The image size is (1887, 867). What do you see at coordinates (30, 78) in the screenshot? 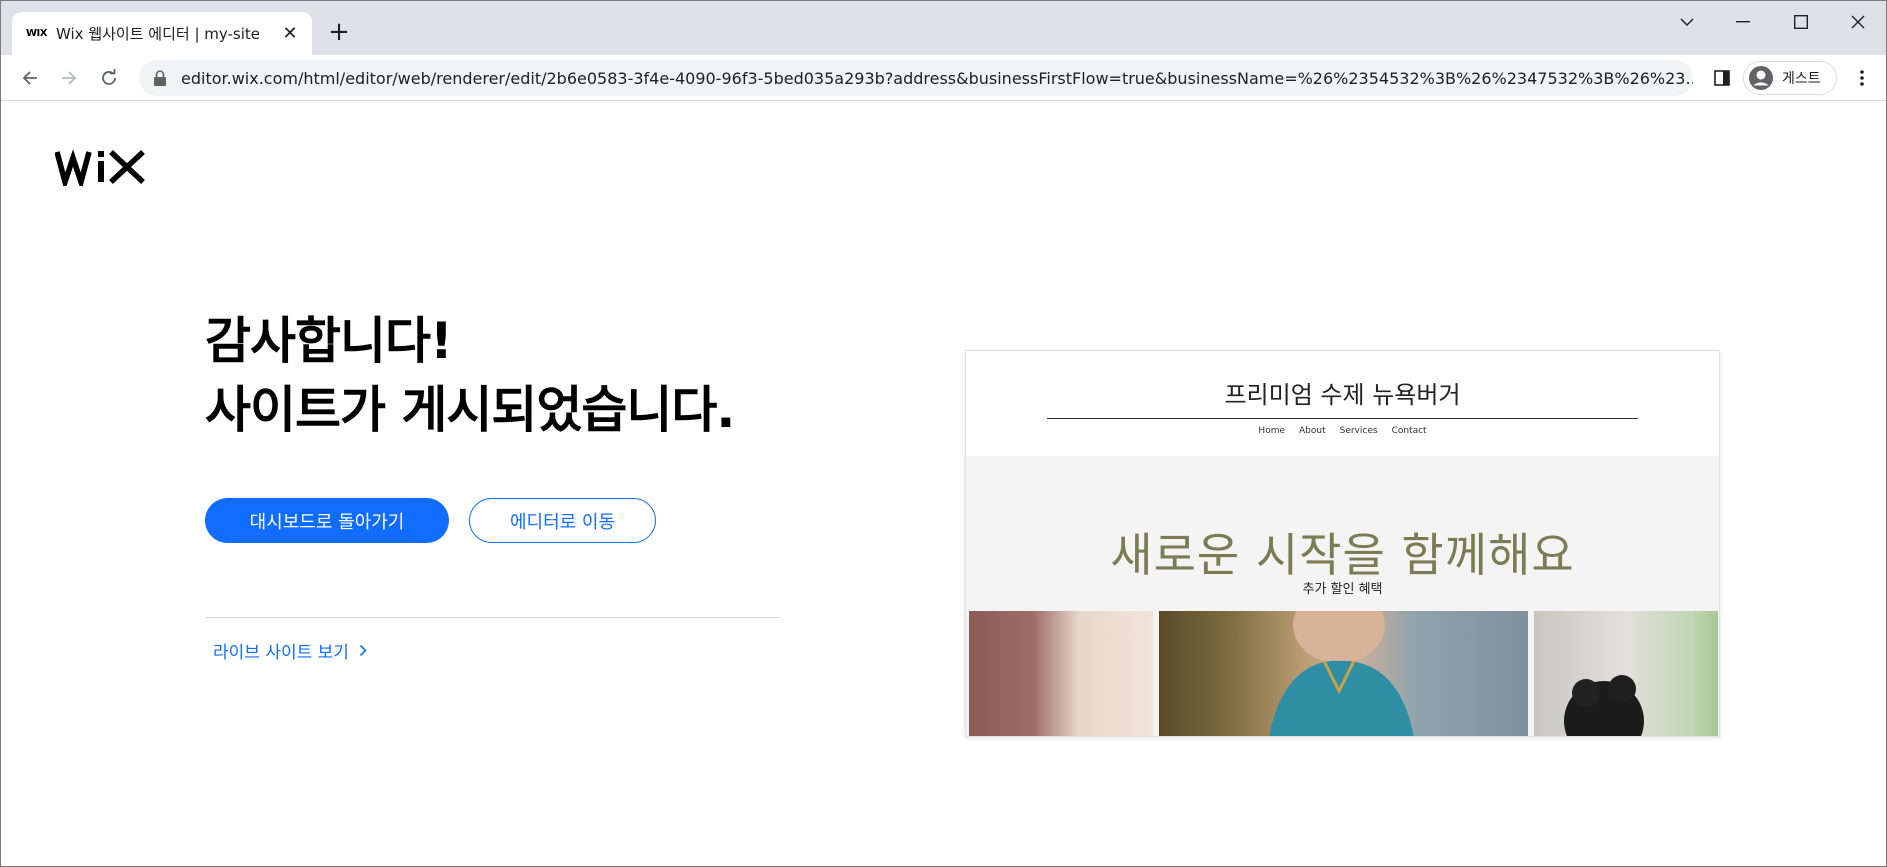
I see `back-icon` at bounding box center [30, 78].